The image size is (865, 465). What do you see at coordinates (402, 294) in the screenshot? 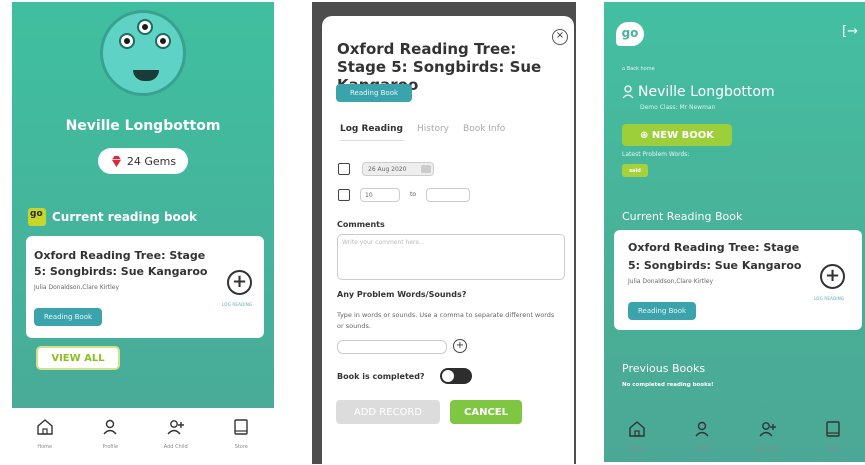
I see `problem-words-label: Any Problem Words/Sounds?` at bounding box center [402, 294].